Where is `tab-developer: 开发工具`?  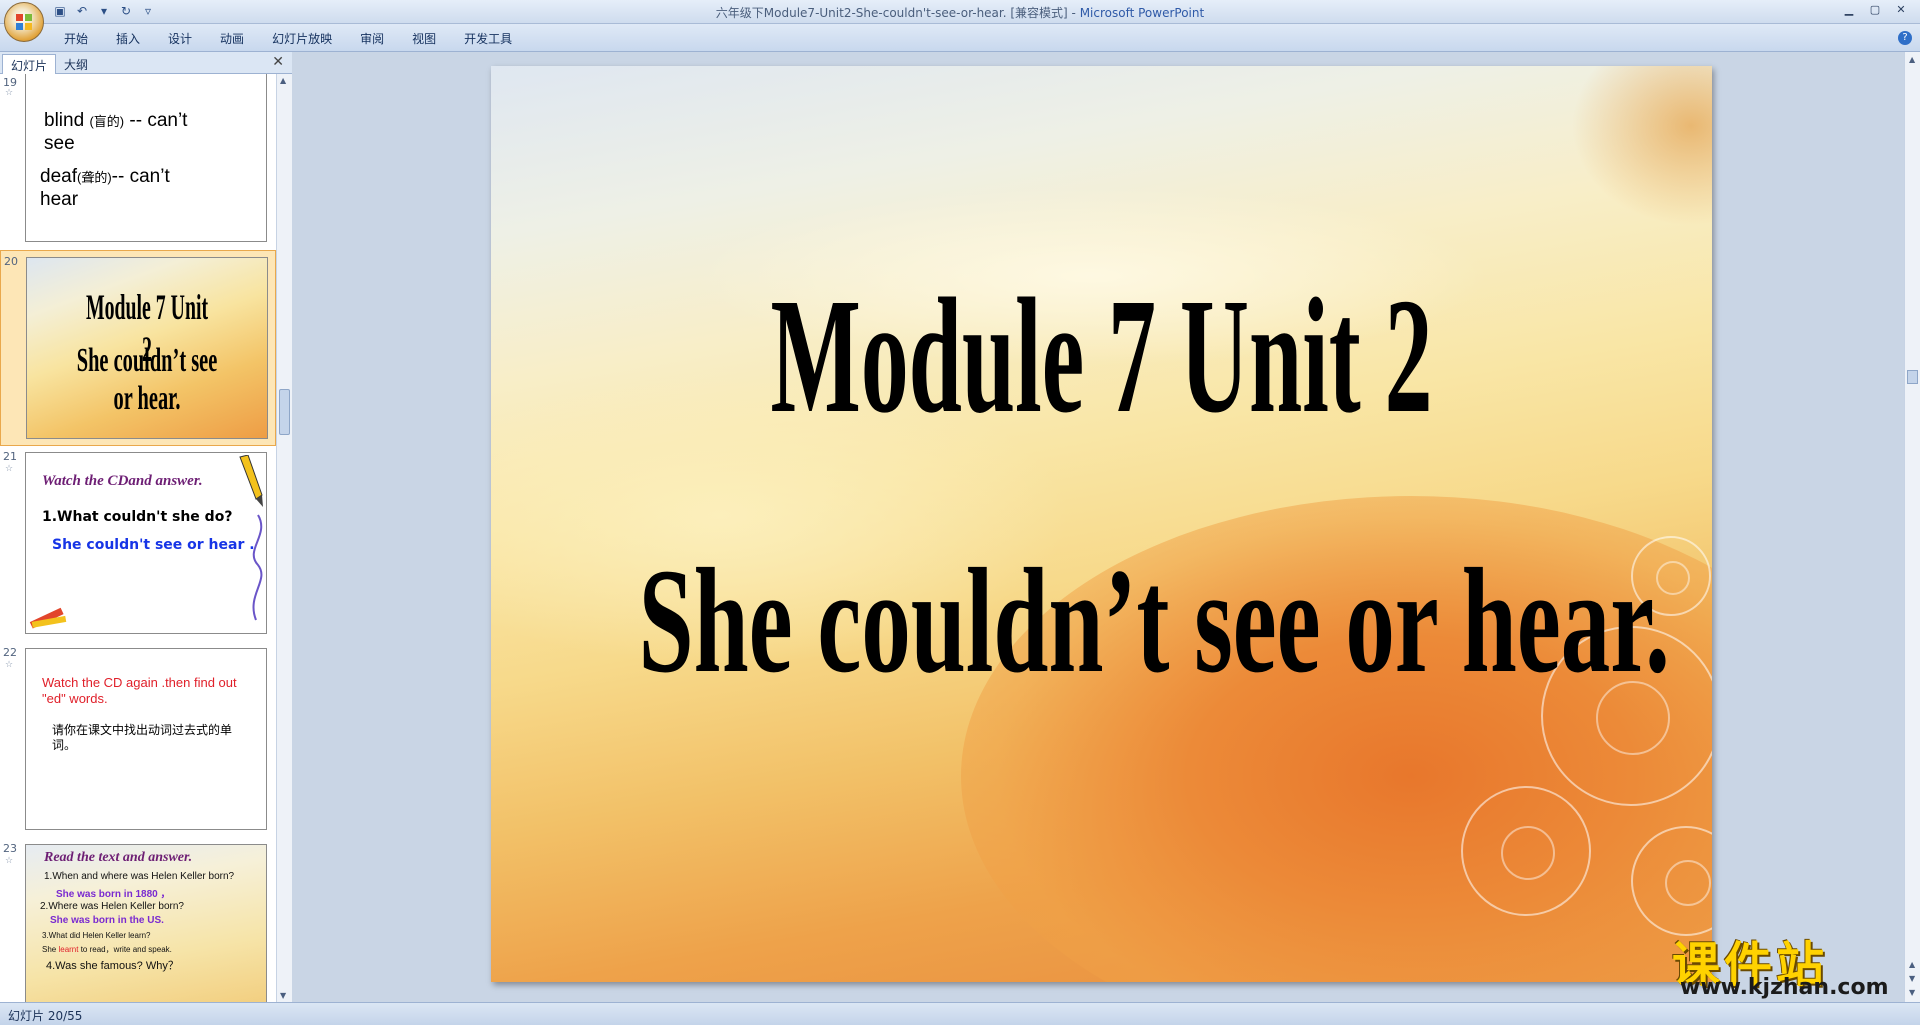
tab-developer: 开发工具 is located at coordinates (488, 38).